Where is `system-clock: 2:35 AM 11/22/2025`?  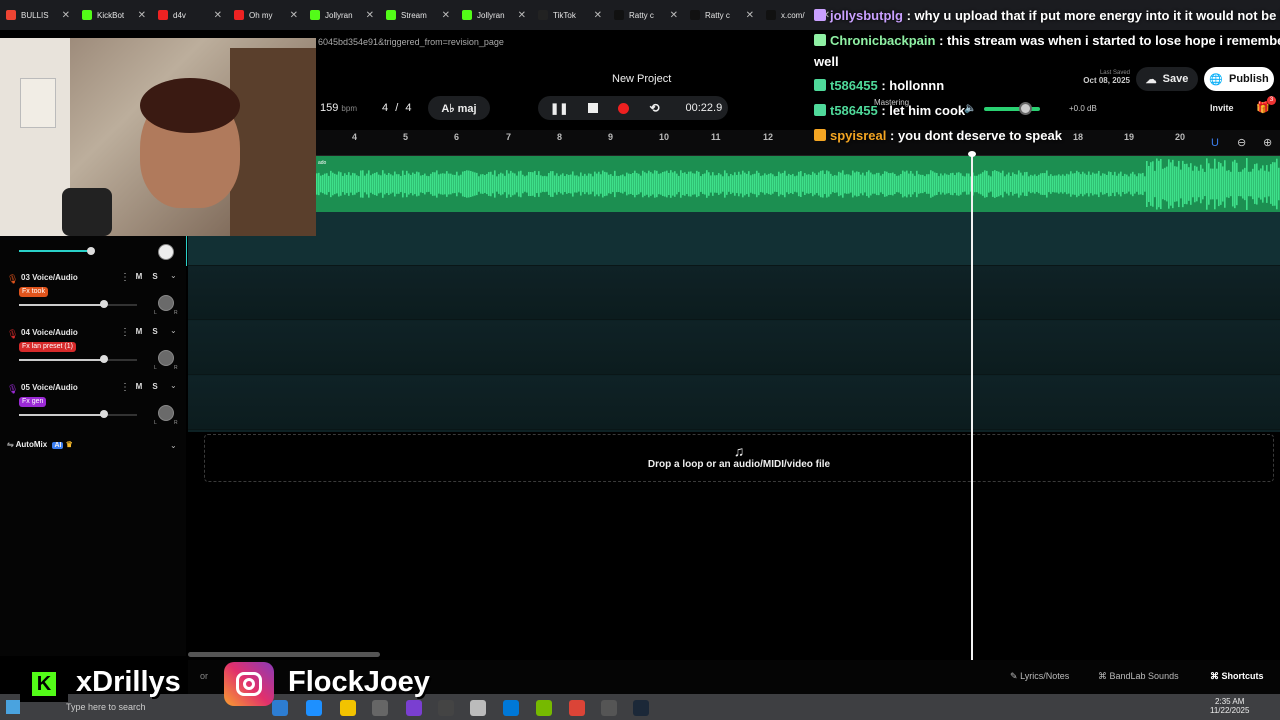 system-clock: 2:35 AM 11/22/2025 is located at coordinates (1229, 706).